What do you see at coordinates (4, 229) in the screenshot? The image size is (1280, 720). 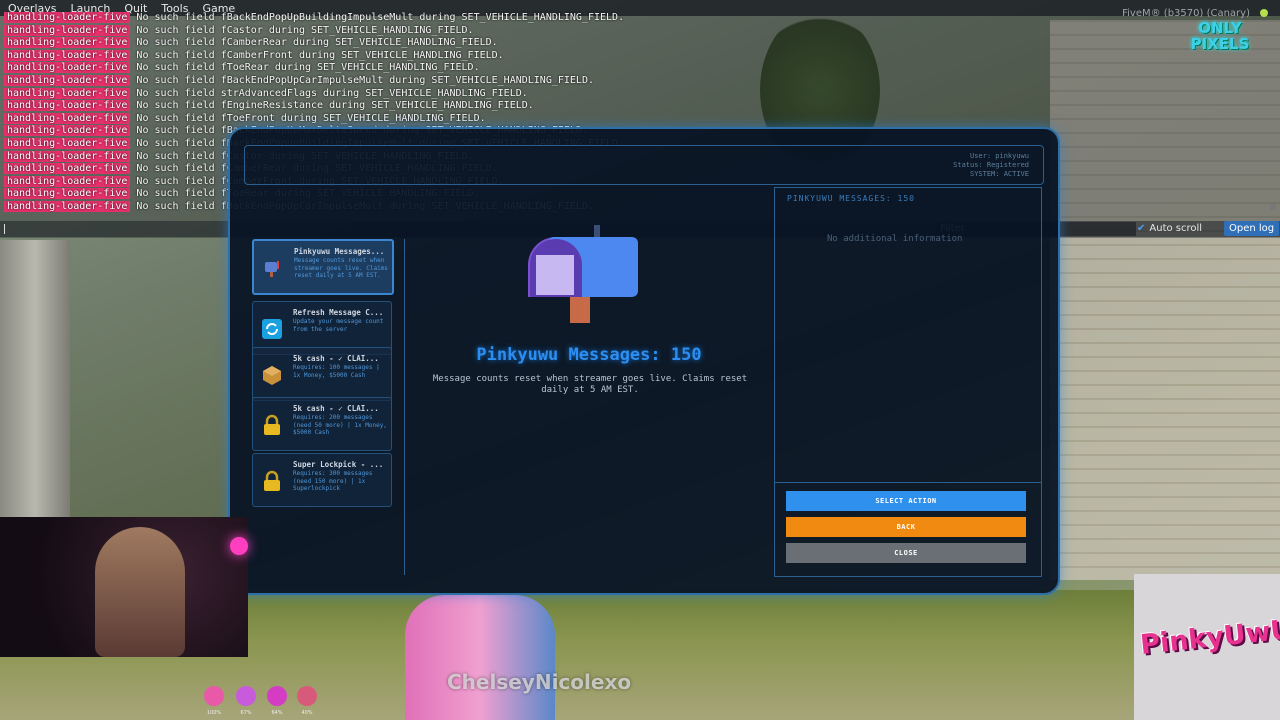 I see `input-caret` at bounding box center [4, 229].